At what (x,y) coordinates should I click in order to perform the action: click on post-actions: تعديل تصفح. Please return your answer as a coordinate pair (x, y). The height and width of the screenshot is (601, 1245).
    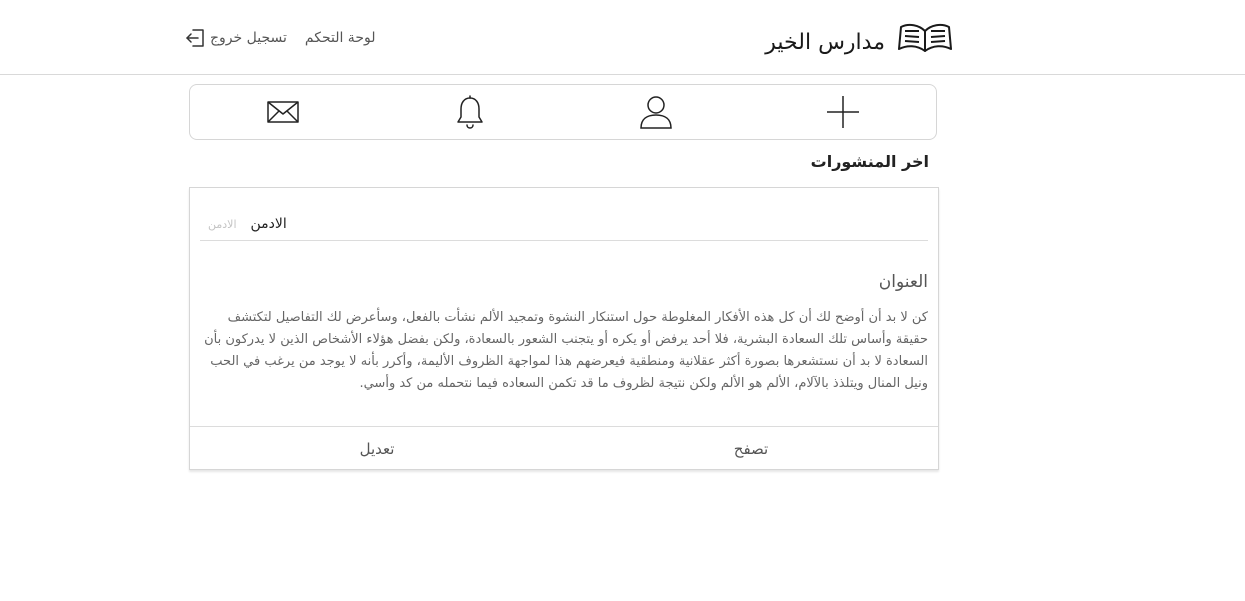
    Looking at the image, I should click on (564, 448).